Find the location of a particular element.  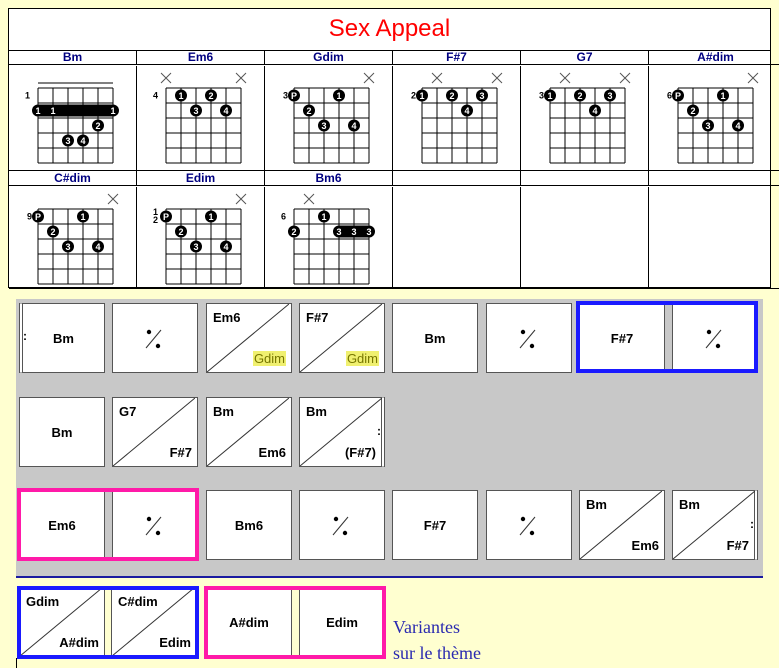

measure: Bm: is located at coordinates (62, 338).